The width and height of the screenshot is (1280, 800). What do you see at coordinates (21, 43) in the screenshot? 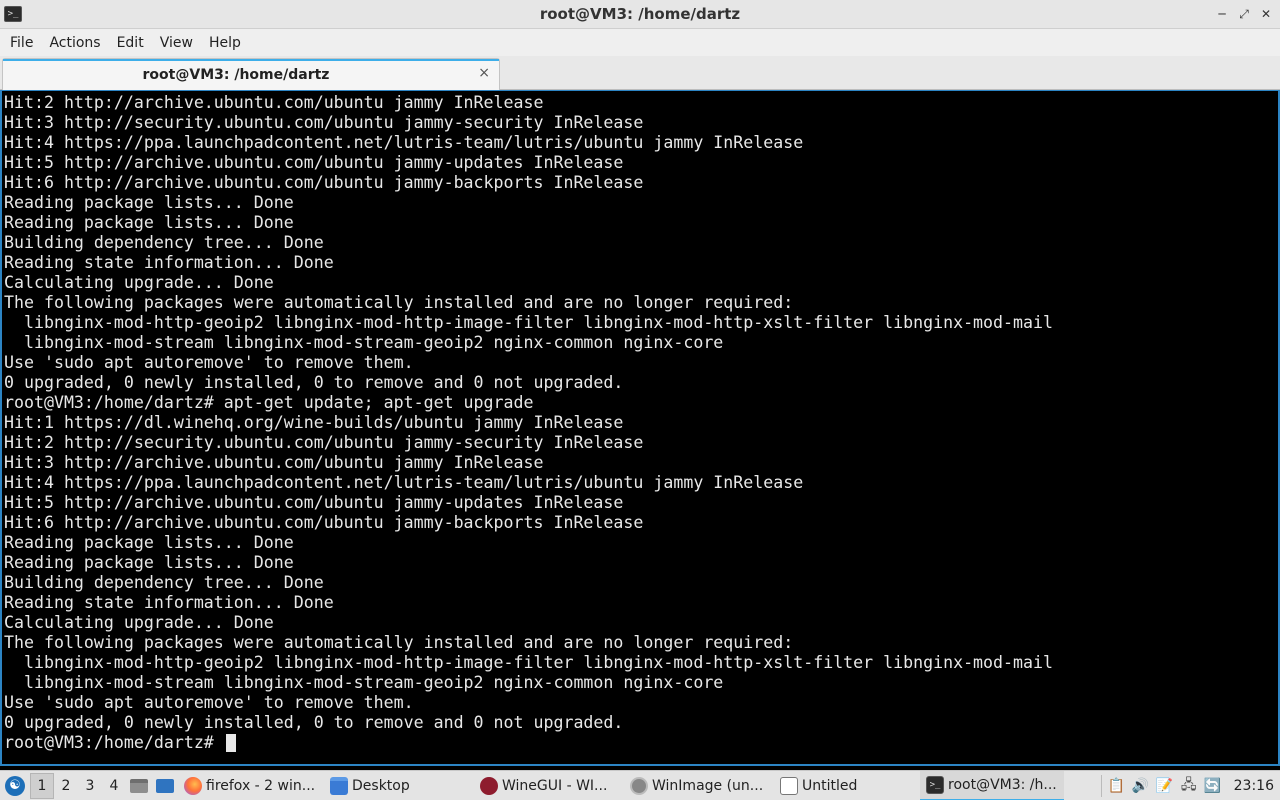
I see `menu-file: File` at bounding box center [21, 43].